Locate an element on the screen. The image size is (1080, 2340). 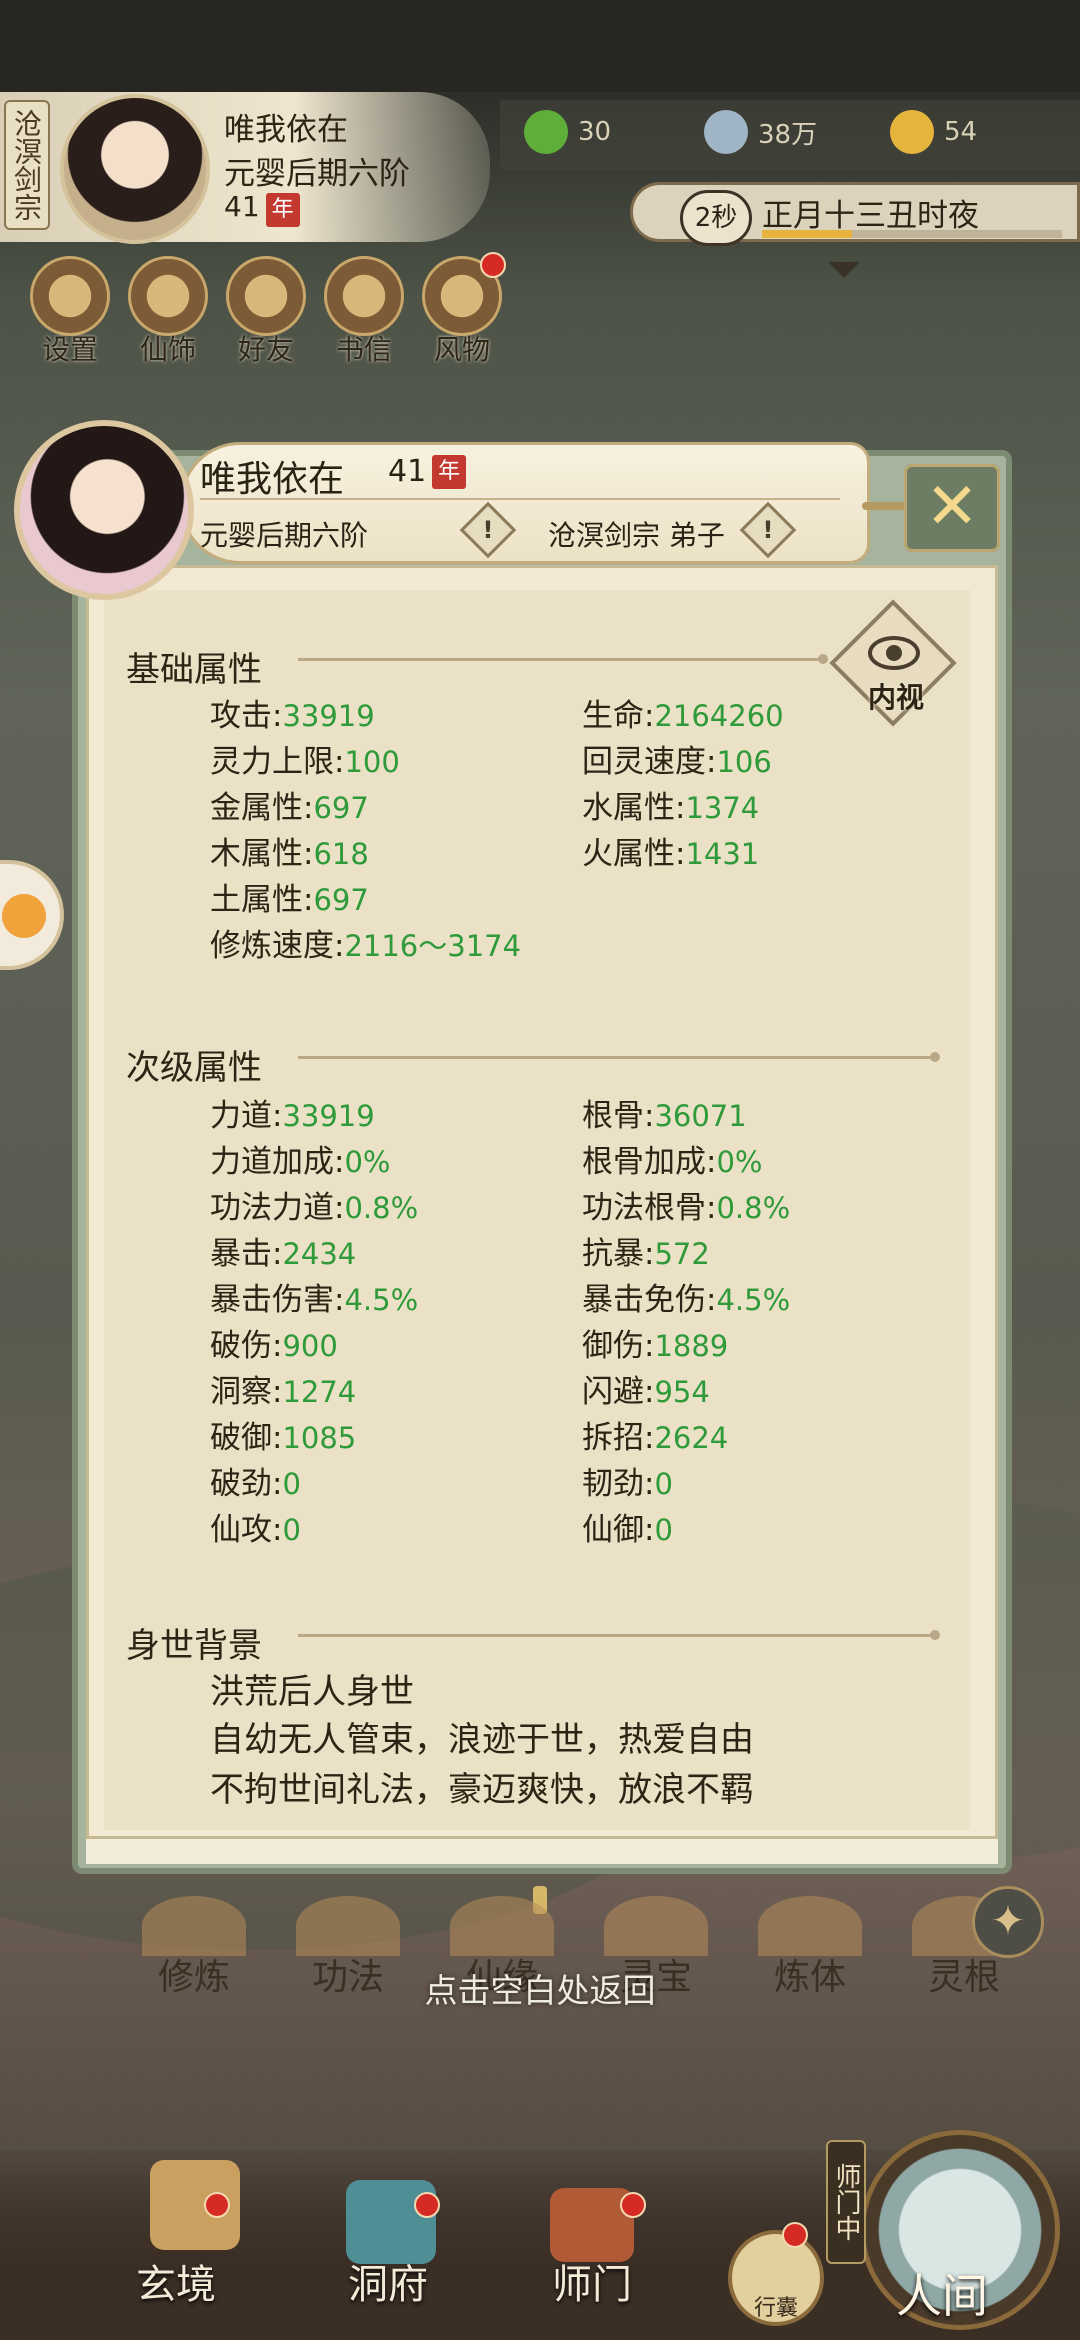
close-icon: ✕ is located at coordinates (952, 507).